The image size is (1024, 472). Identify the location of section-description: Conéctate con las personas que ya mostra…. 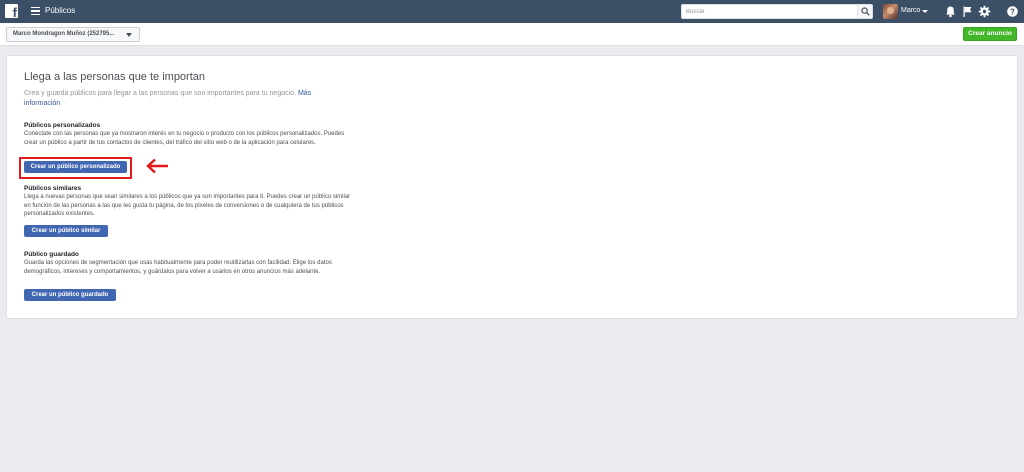
(184, 138).